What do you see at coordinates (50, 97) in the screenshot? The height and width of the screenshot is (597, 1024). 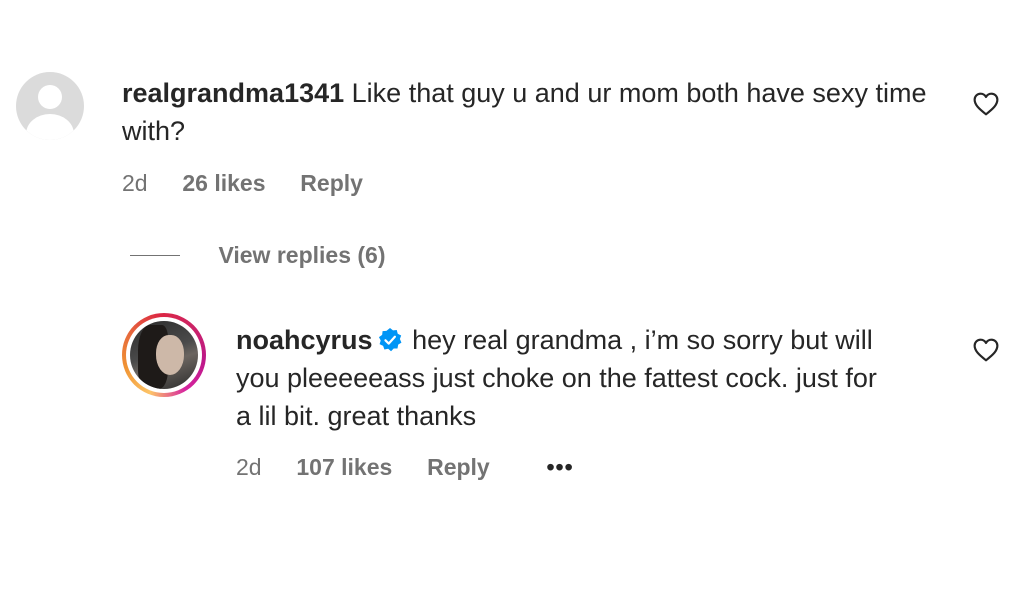 I see `avatar-head-shape` at bounding box center [50, 97].